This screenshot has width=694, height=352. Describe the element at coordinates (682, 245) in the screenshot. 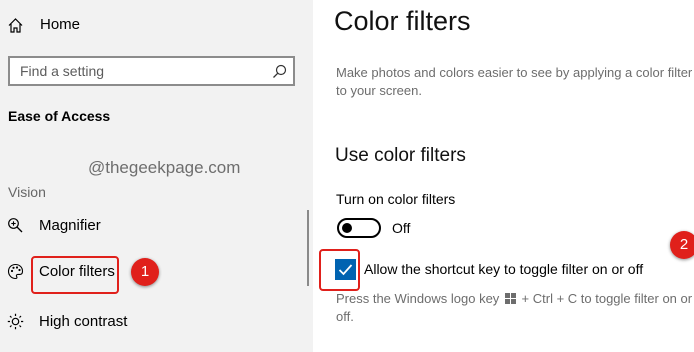

I see `annotation-badge-2: 2` at that location.